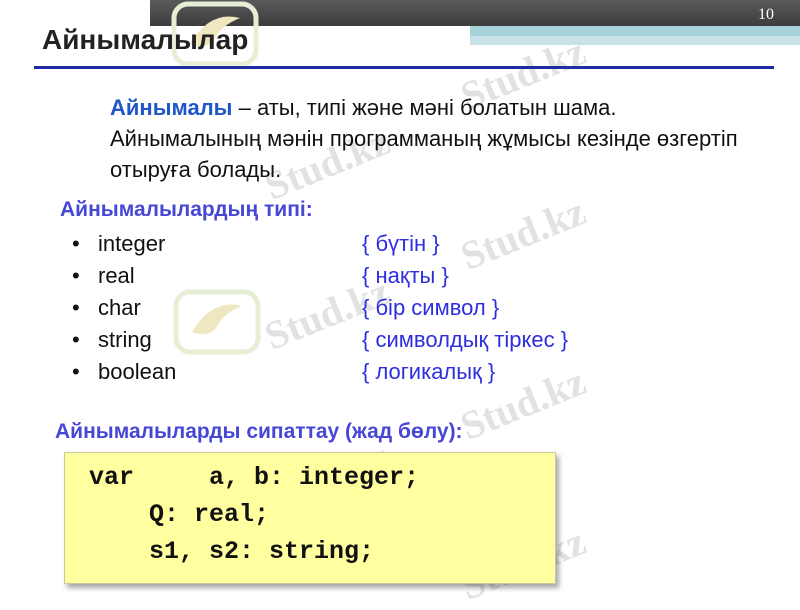 Image resolution: width=800 pixels, height=610 pixels. I want to click on code-line: s1, s2: string;, so click(232, 551).